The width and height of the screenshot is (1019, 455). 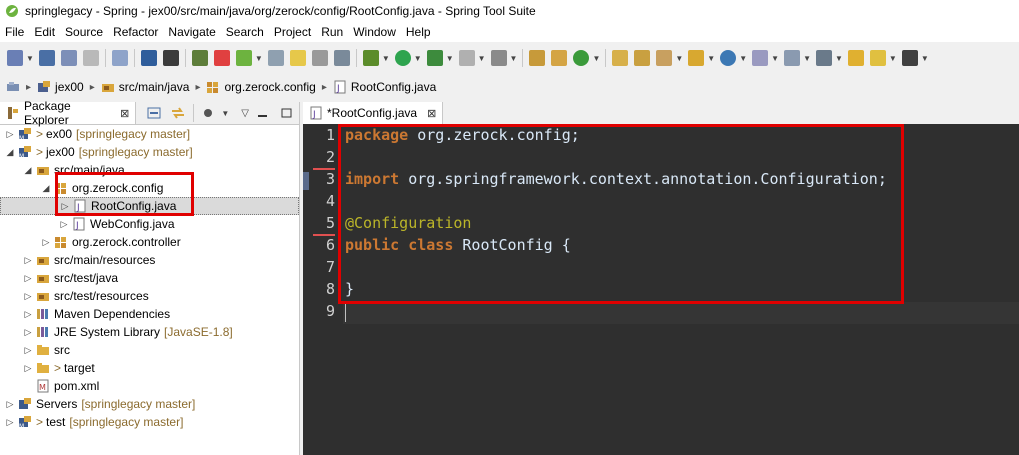 I want to click on menu-navigate: Navigate, so click(x=191, y=32).